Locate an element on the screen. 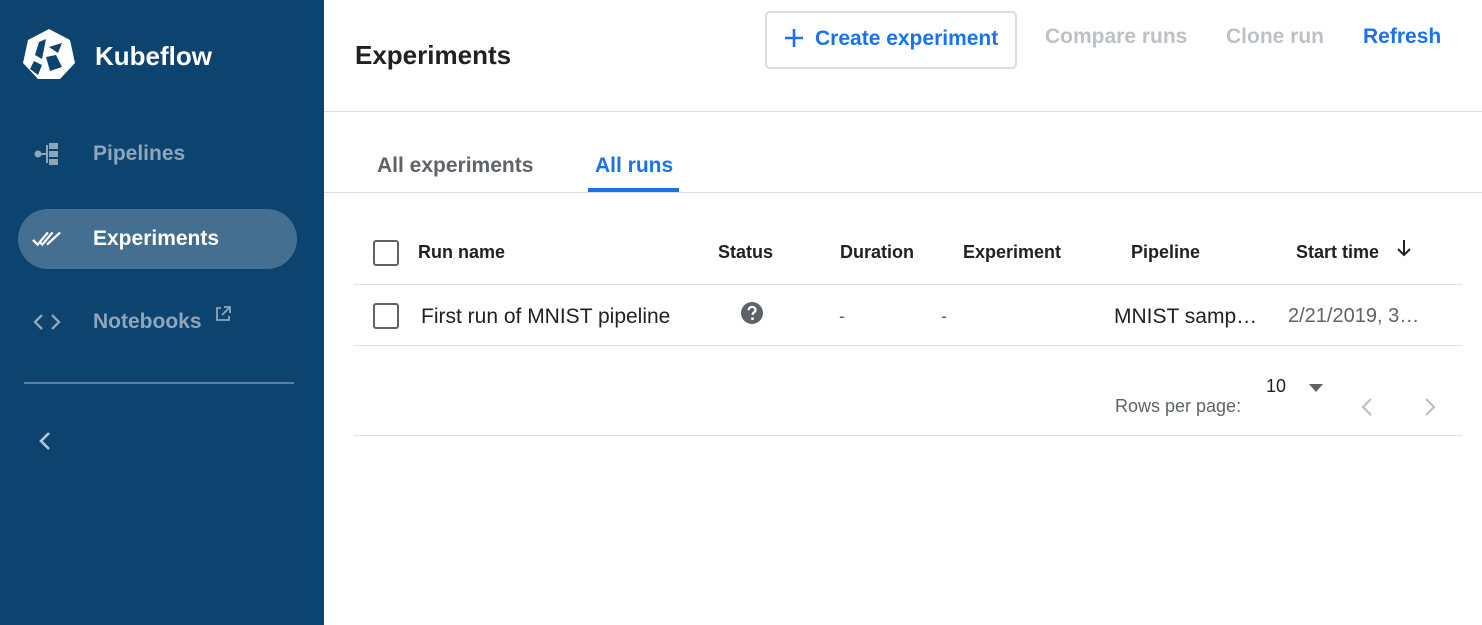 Image resolution: width=1482 pixels, height=625 pixels. sidebar-item-notebooks: Notebooks is located at coordinates (157, 322).